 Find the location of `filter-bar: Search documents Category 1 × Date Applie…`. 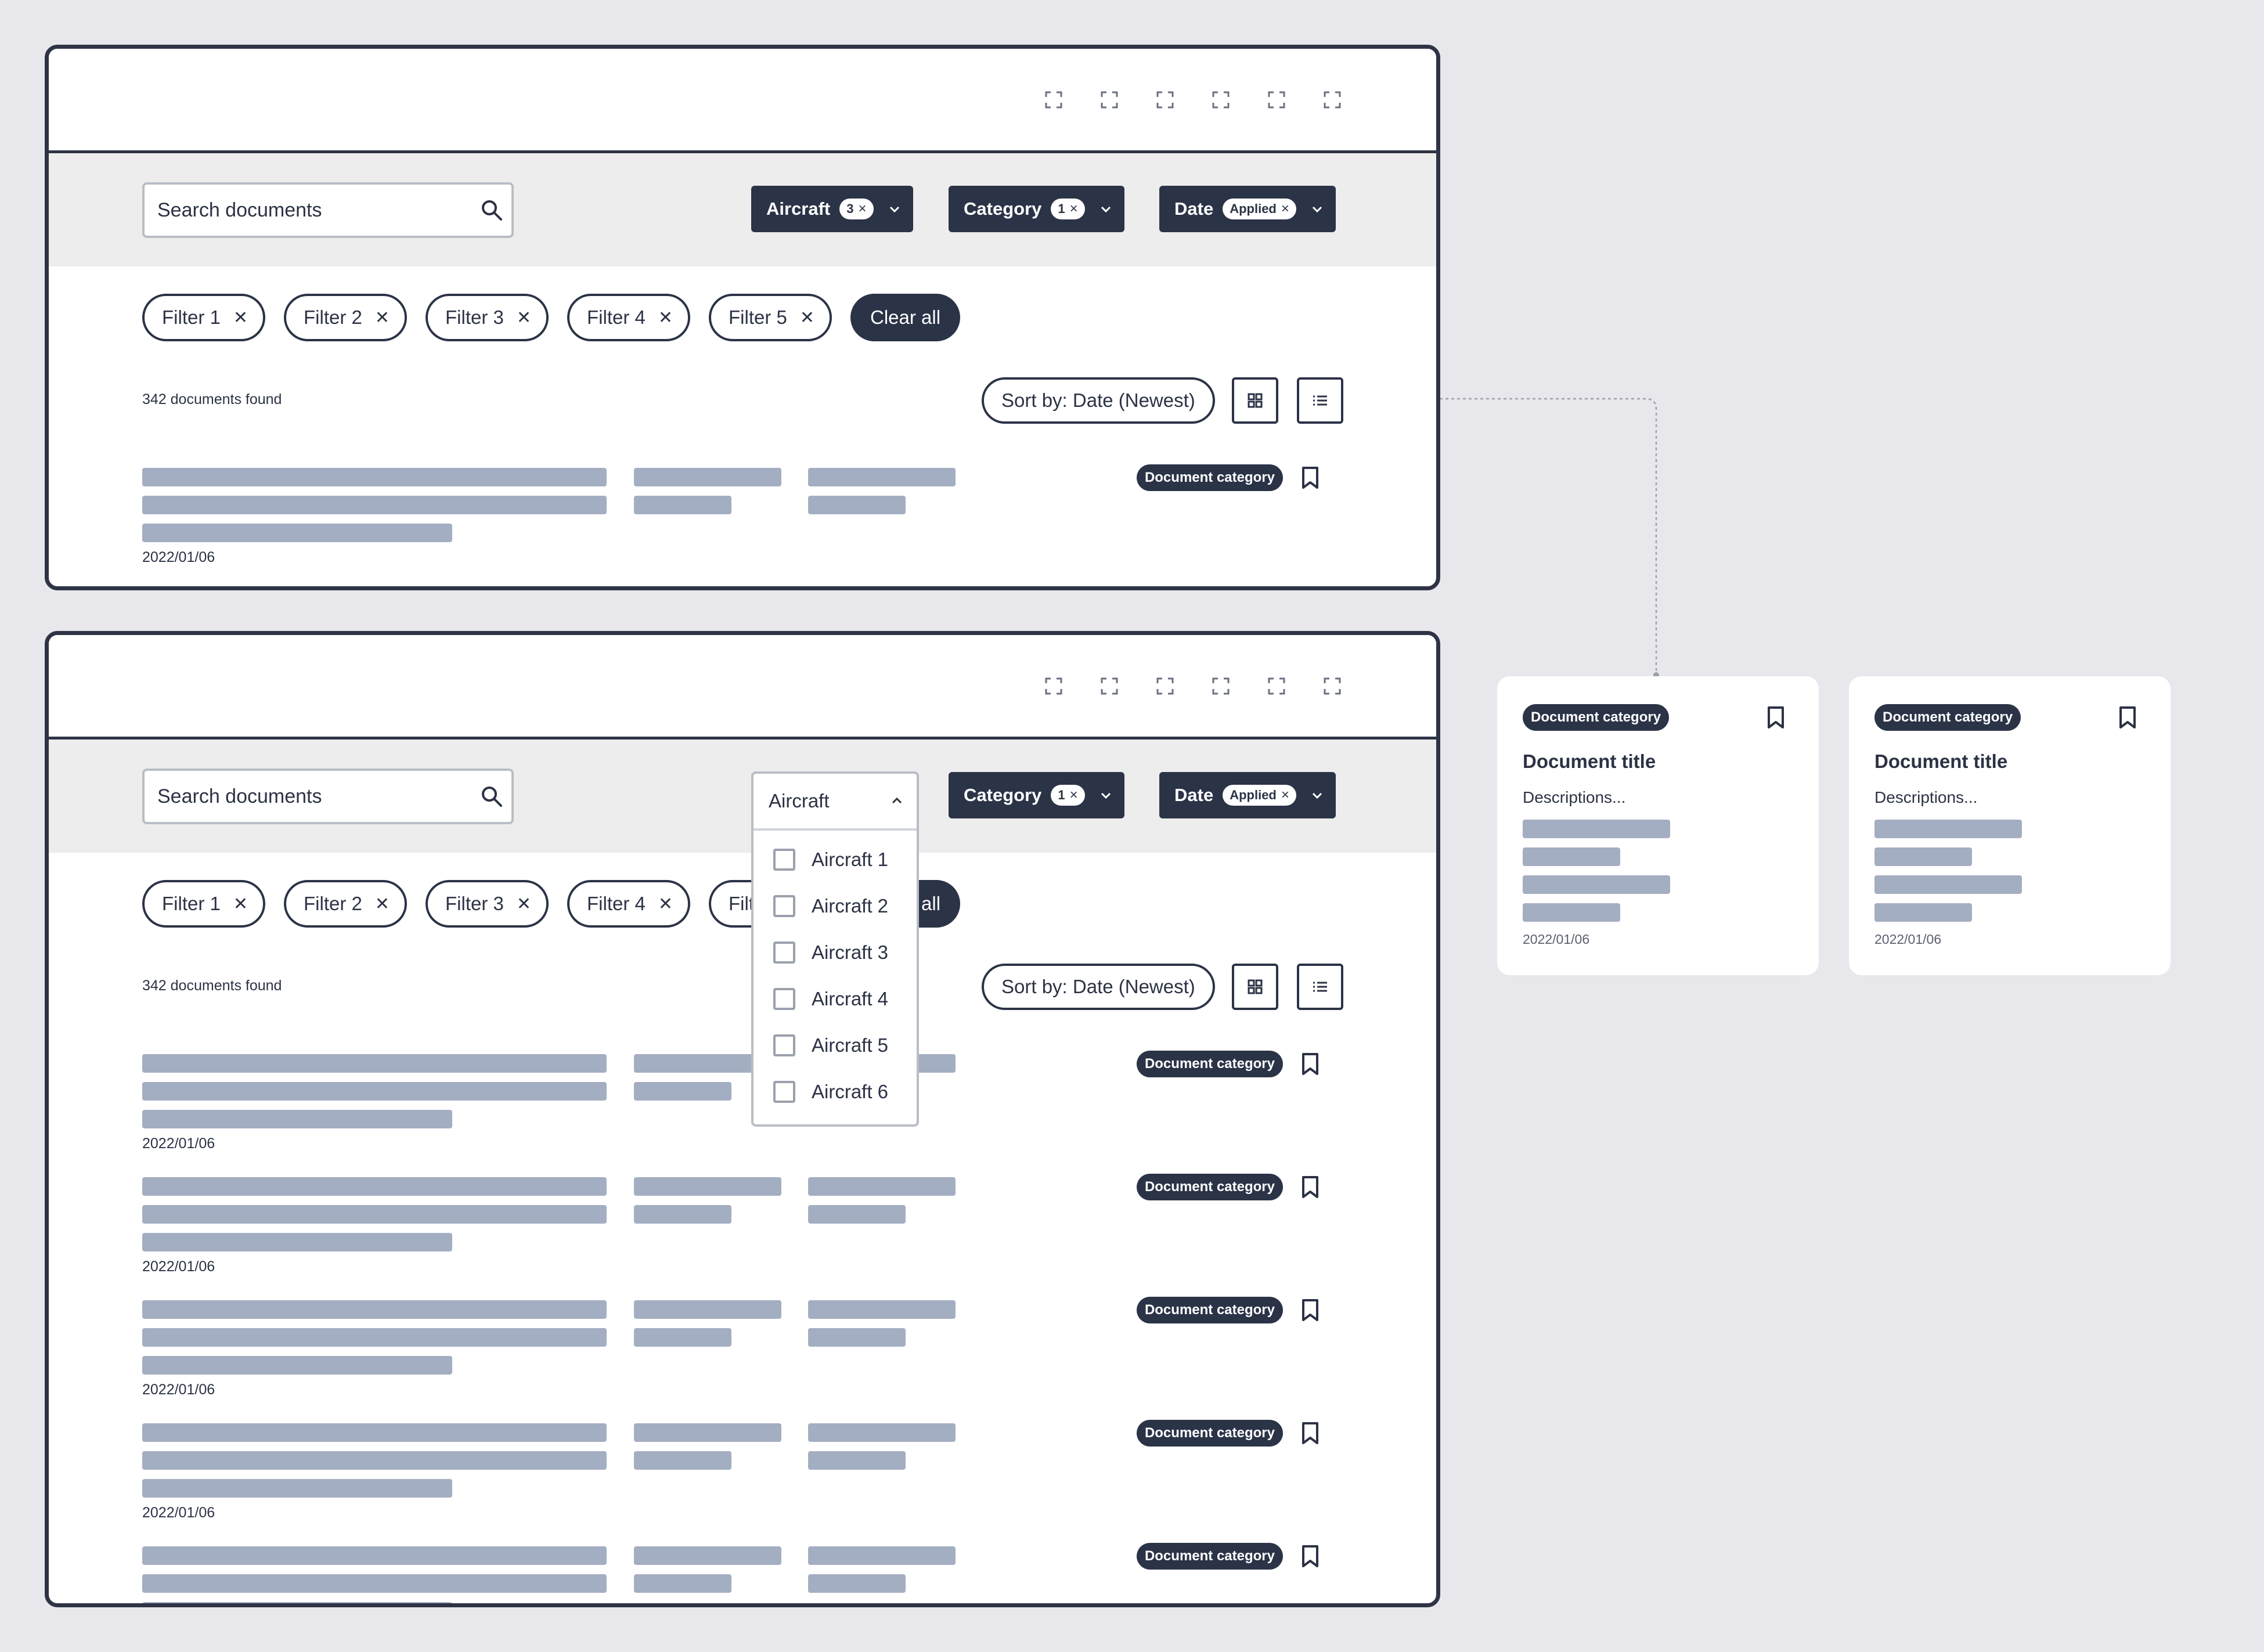

filter-bar: Search documents Category 1 × Date Applie… is located at coordinates (742, 796).